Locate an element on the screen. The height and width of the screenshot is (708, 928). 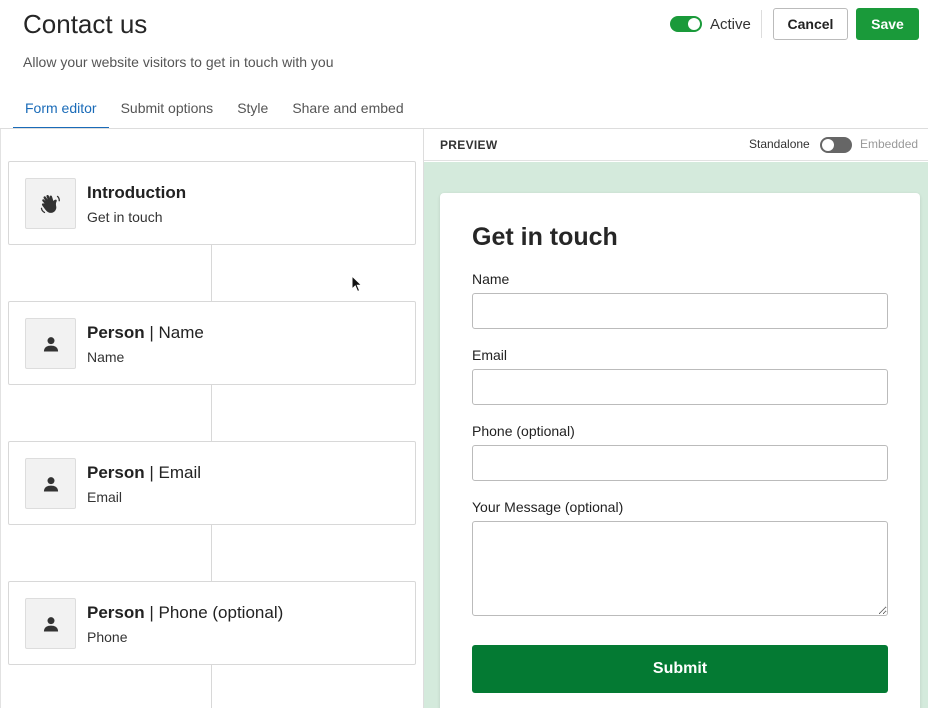
card-person-phone: Person | Phone (optional) Phone is located at coordinates (212, 623).